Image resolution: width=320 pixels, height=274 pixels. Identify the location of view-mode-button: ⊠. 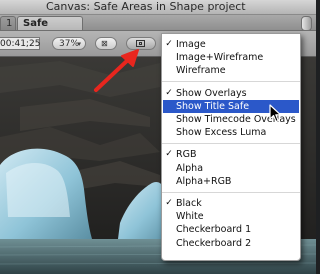
(106, 43).